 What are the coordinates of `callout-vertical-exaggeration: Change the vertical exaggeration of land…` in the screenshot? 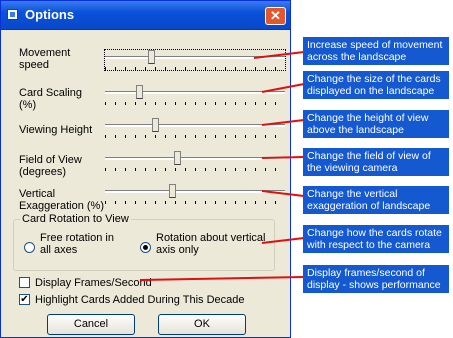 It's located at (376, 200).